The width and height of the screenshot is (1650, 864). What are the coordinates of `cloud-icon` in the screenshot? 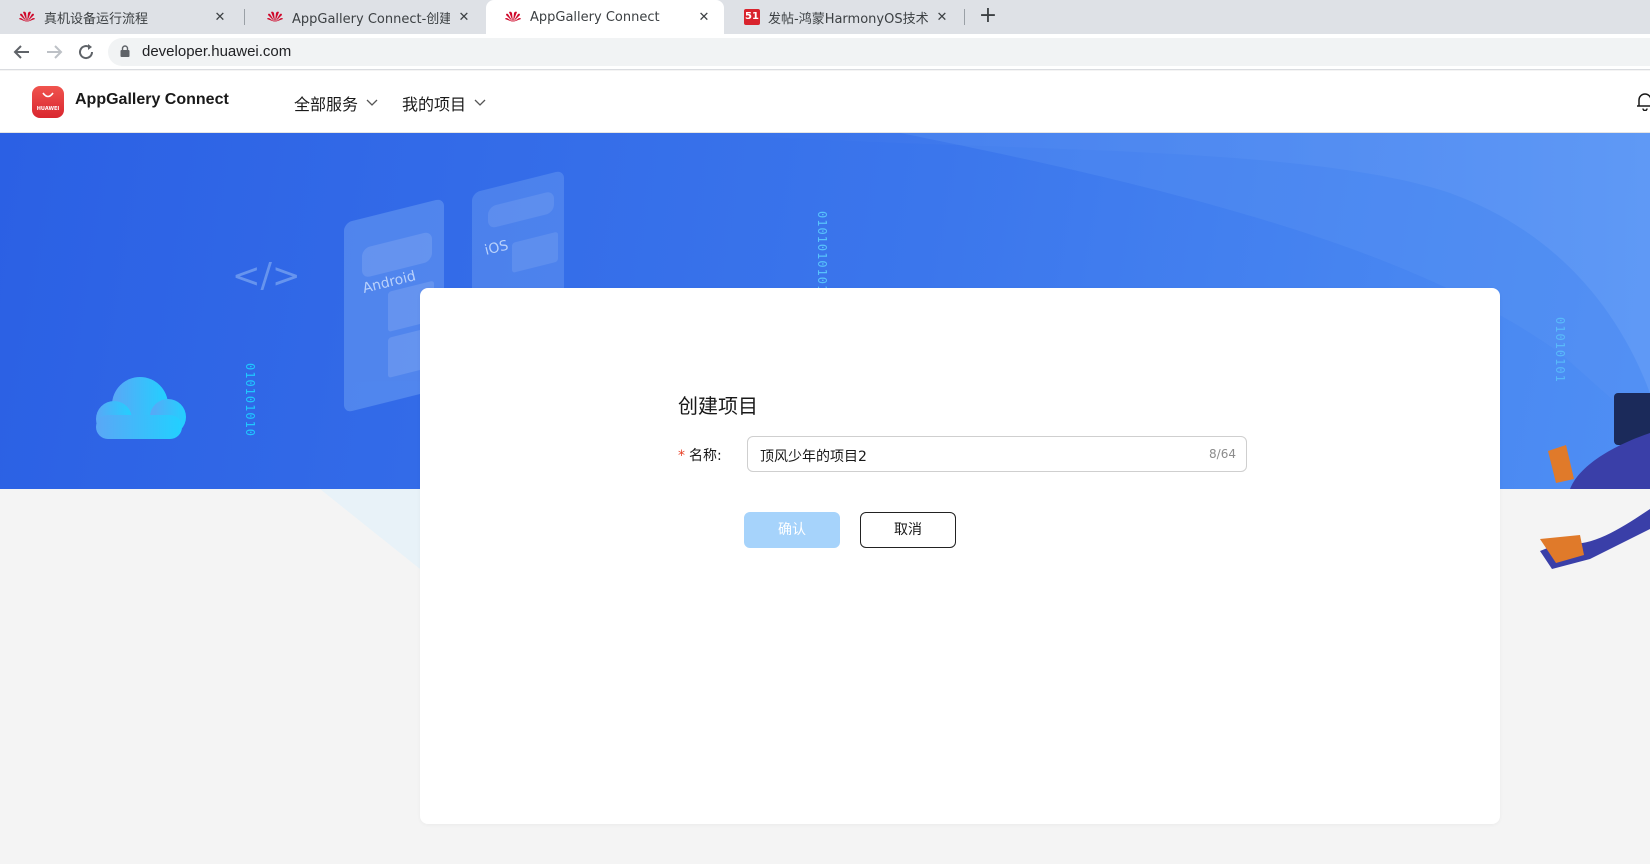 It's located at (141, 408).